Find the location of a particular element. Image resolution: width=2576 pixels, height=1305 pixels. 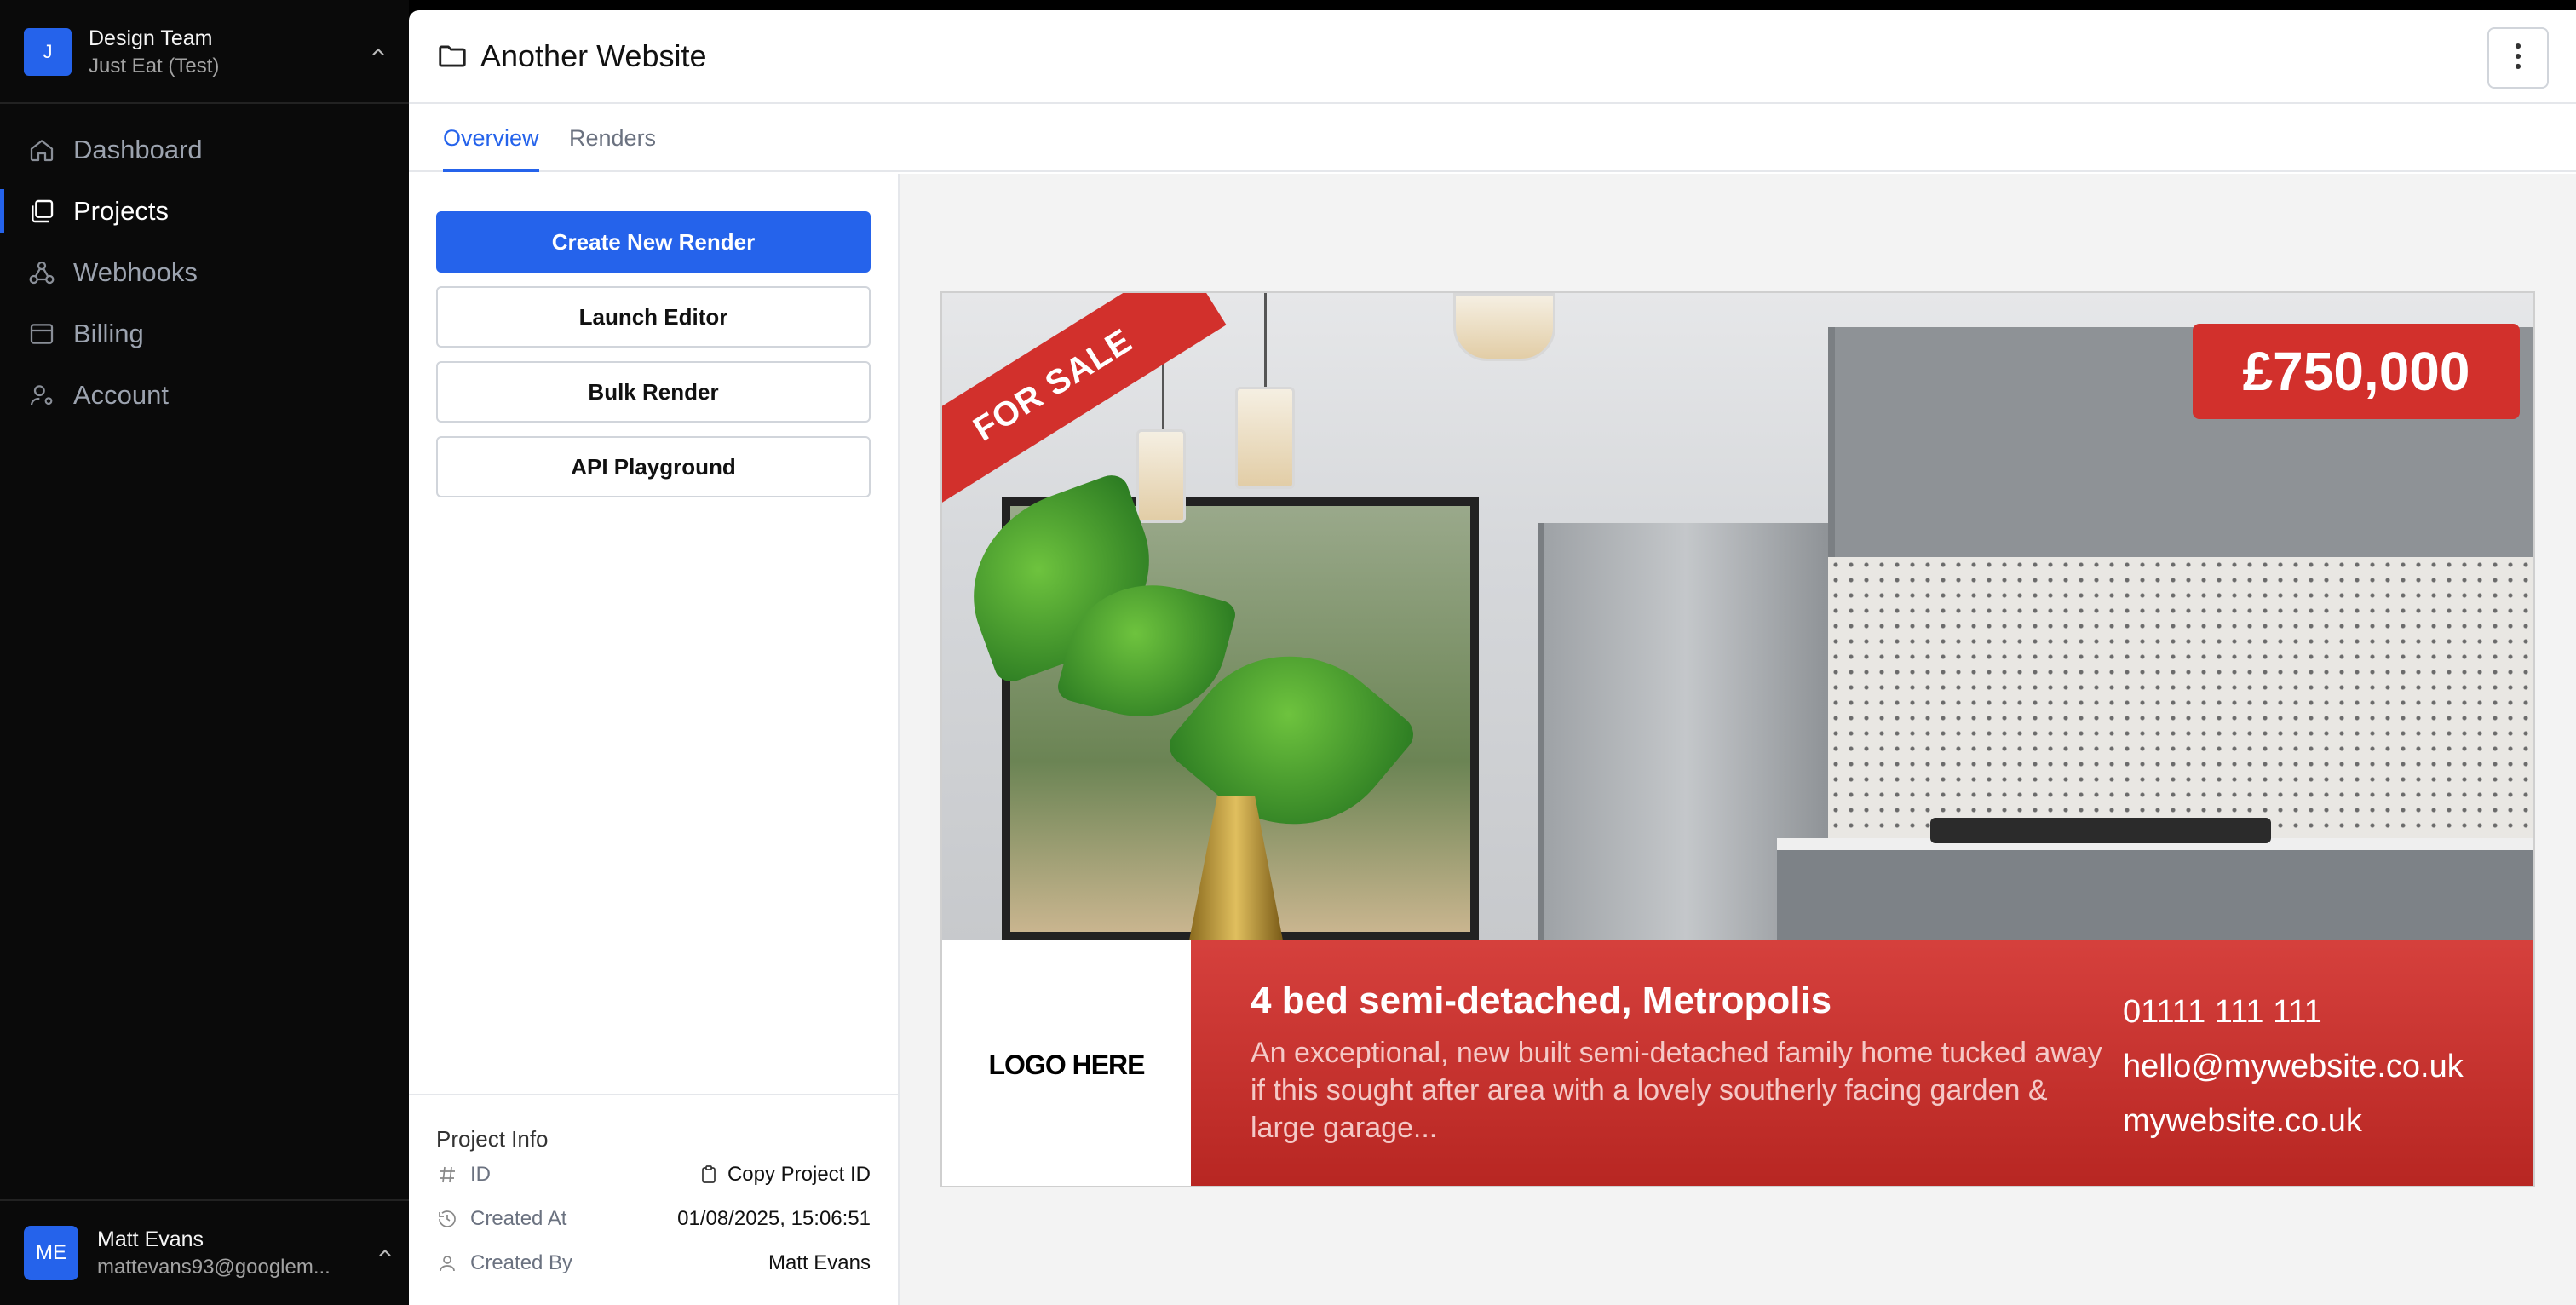

created-at-row: Created At 01/08/2025, 15:06:51 is located at coordinates (653, 1219).